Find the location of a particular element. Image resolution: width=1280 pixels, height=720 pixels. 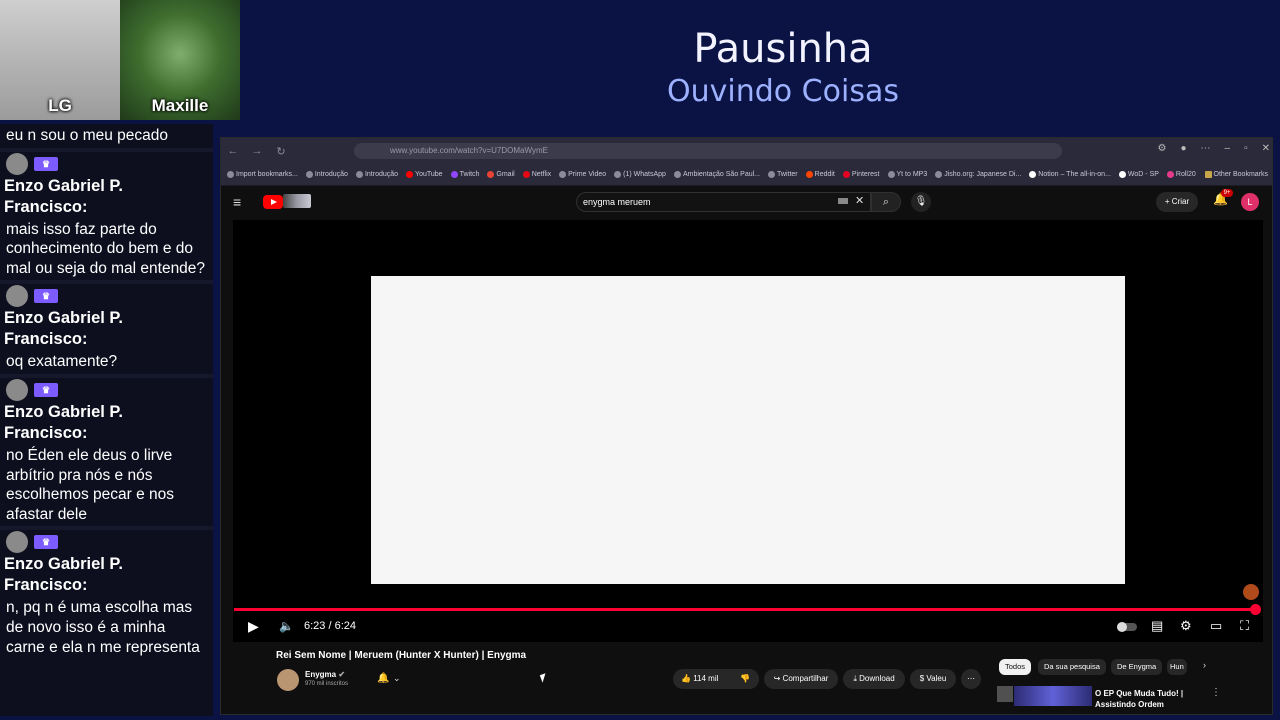

chip-from-search: Da sua pesquisa is located at coordinates (1072, 667).